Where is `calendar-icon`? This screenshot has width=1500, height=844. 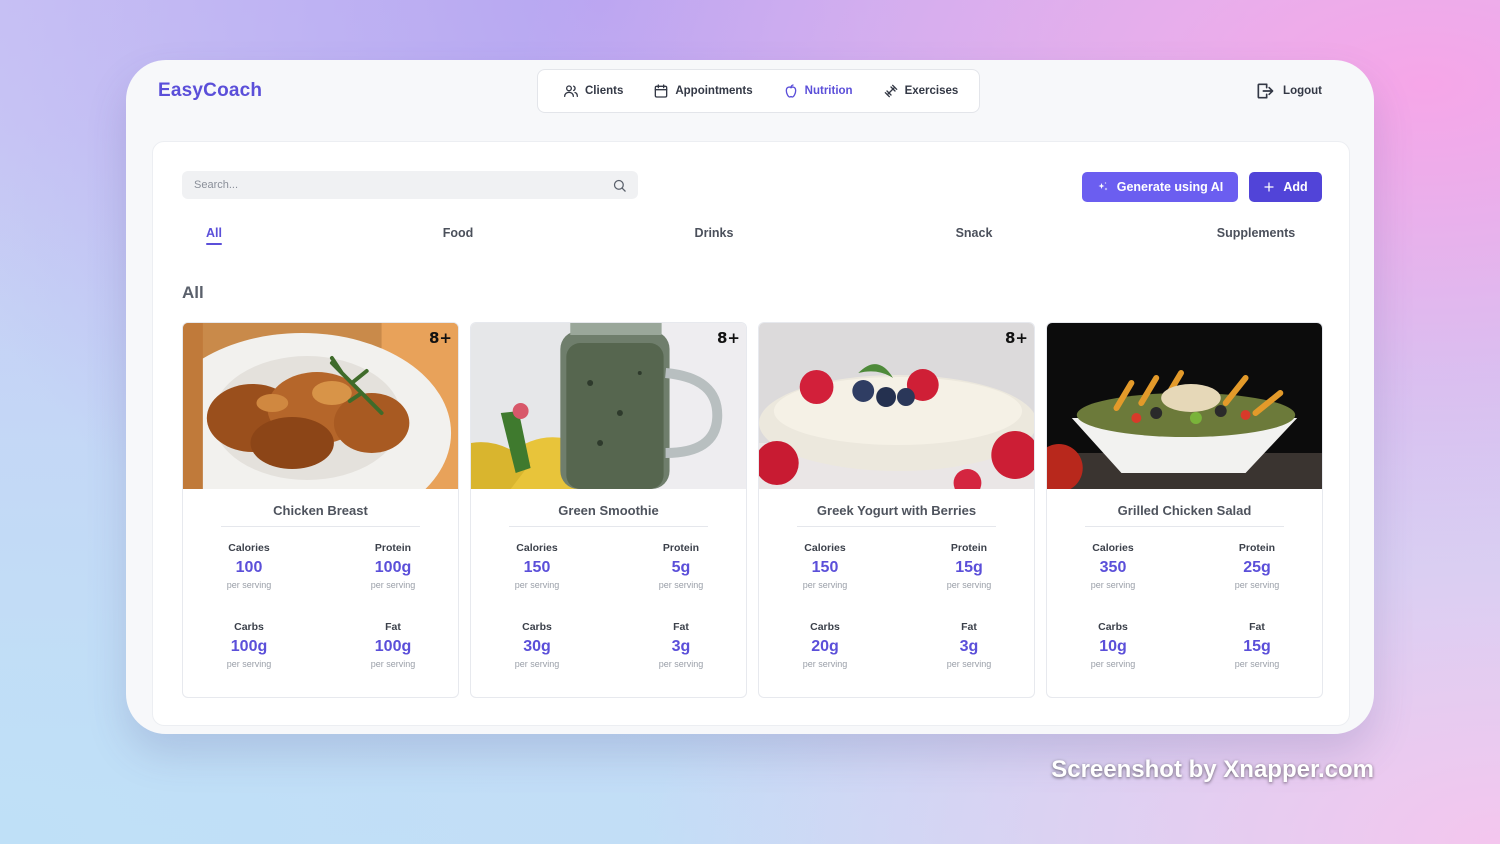
calendar-icon is located at coordinates (661, 91).